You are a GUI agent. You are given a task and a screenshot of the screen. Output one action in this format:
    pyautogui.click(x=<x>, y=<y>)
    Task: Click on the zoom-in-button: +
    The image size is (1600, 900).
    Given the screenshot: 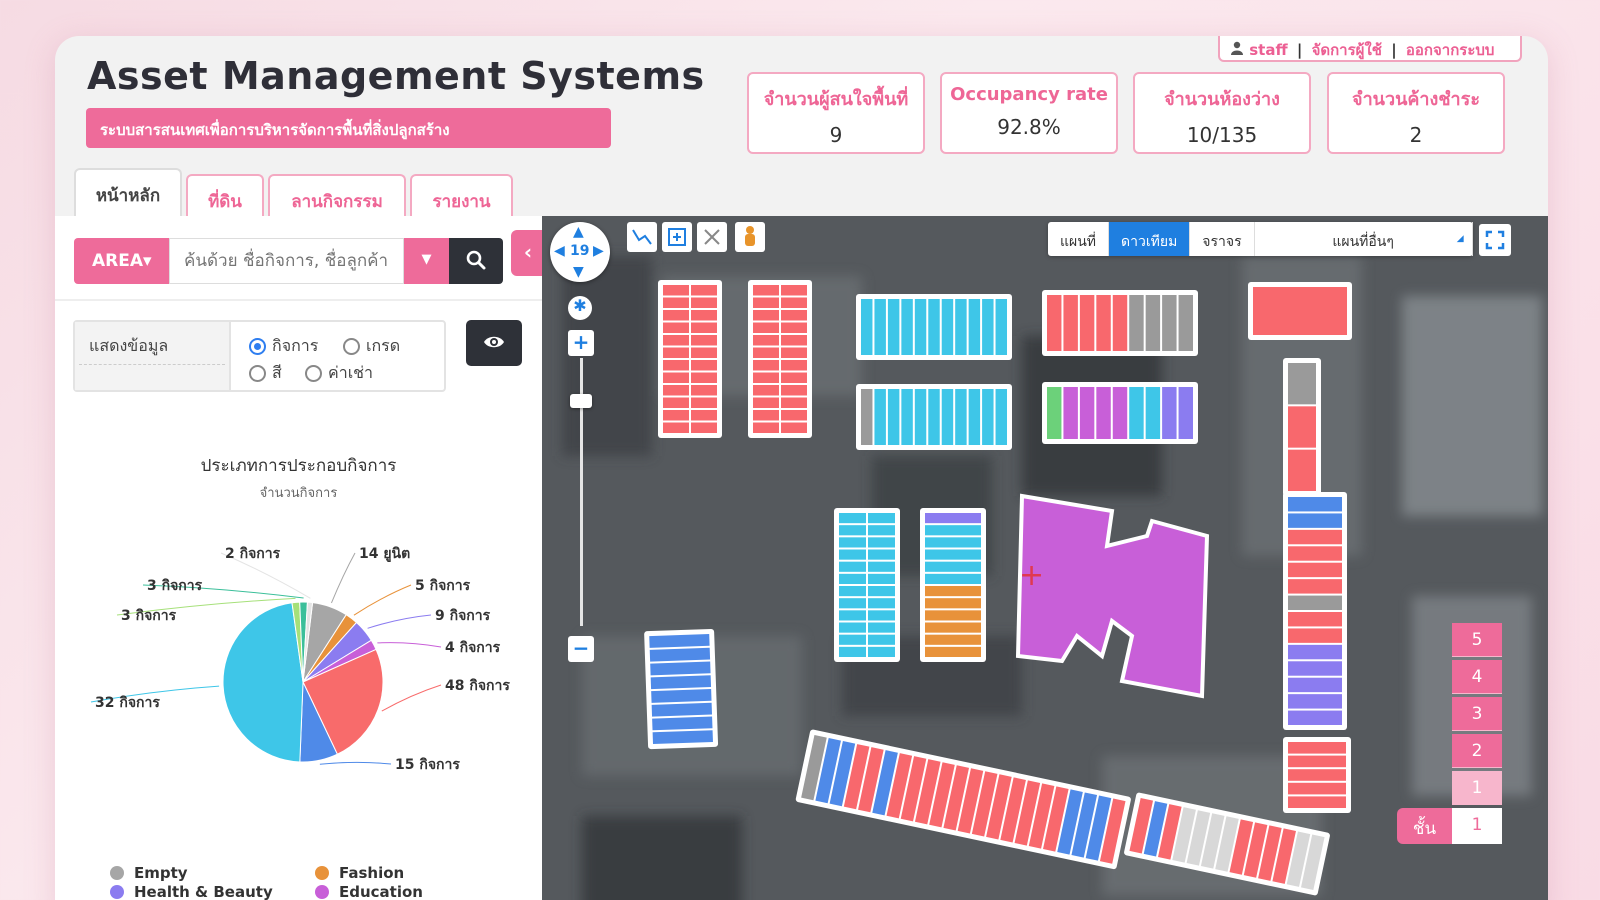 What is the action you would take?
    pyautogui.click(x=581, y=343)
    